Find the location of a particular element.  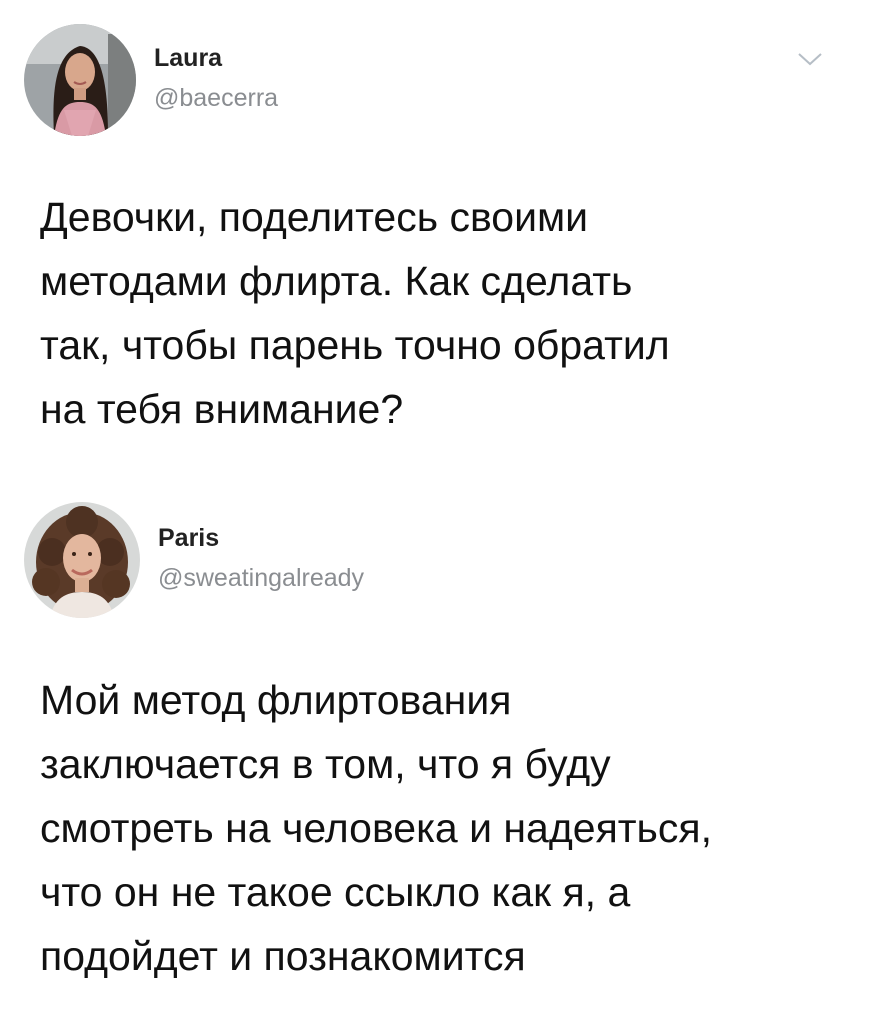

author-handle: @baecerra is located at coordinates (216, 98).